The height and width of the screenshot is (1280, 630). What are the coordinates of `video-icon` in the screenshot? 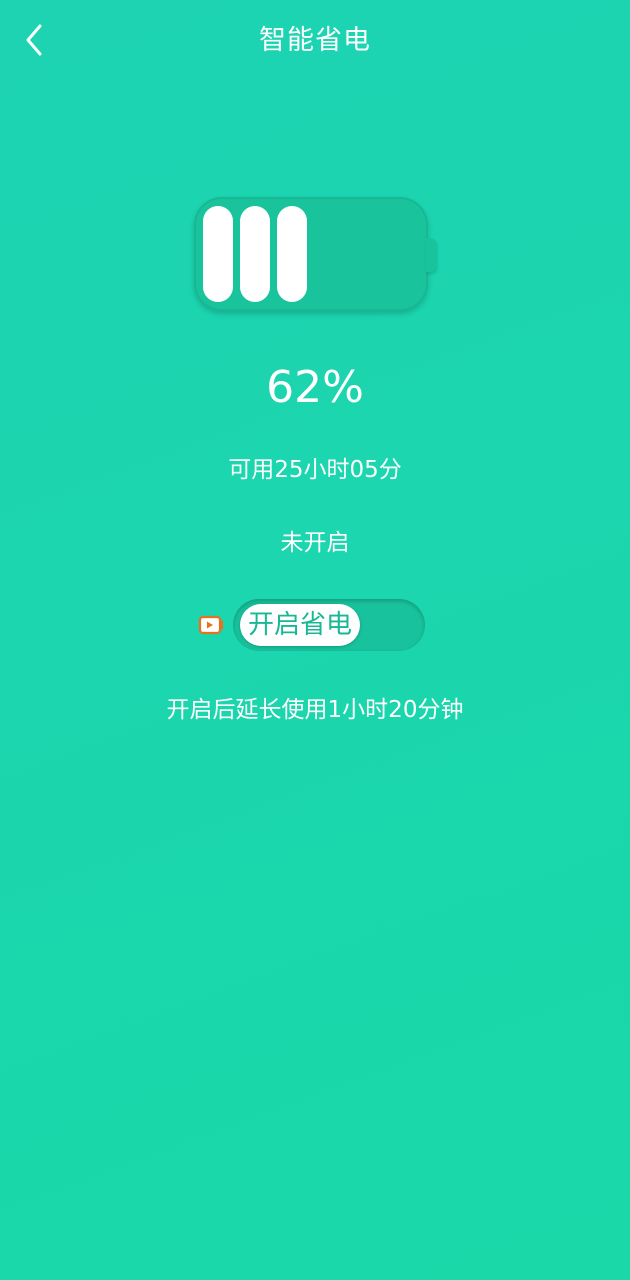 It's located at (210, 625).